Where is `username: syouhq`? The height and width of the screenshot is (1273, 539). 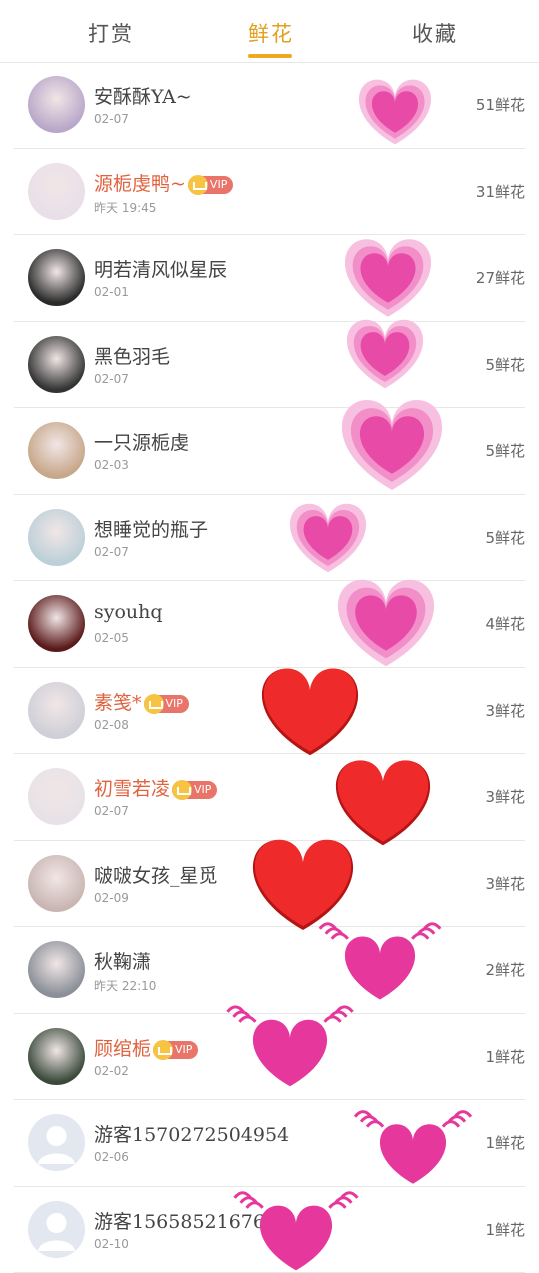
username: syouhq is located at coordinates (128, 612).